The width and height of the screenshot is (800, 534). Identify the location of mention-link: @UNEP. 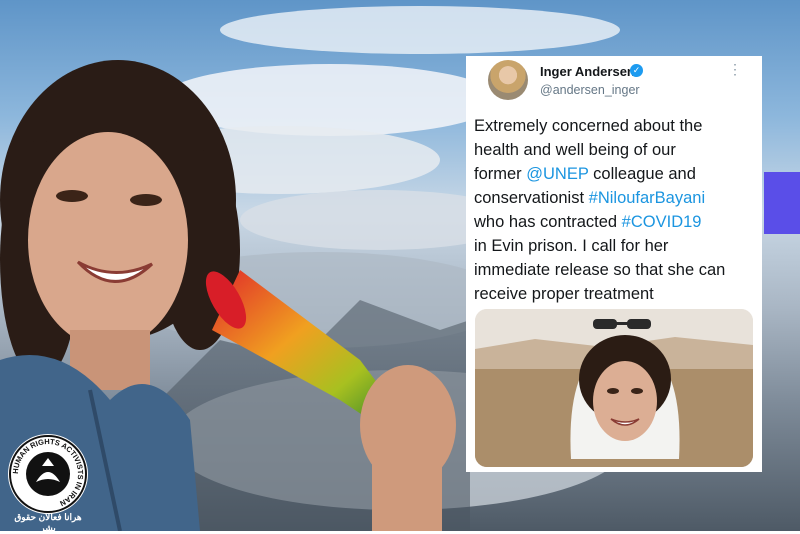
(557, 174).